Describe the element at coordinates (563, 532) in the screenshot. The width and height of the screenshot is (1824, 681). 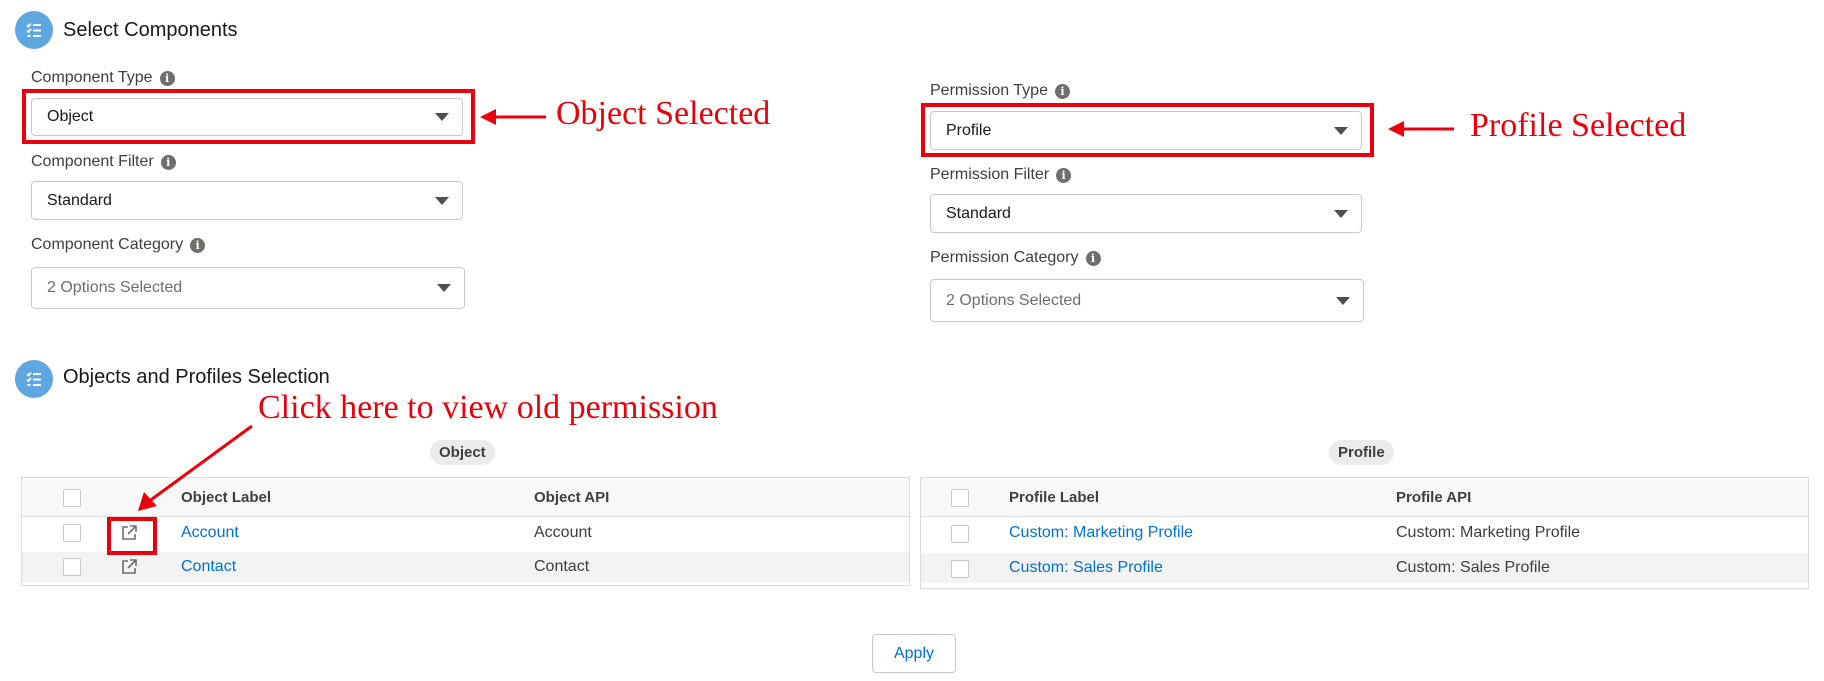
I see `object-api-value: Account` at that location.